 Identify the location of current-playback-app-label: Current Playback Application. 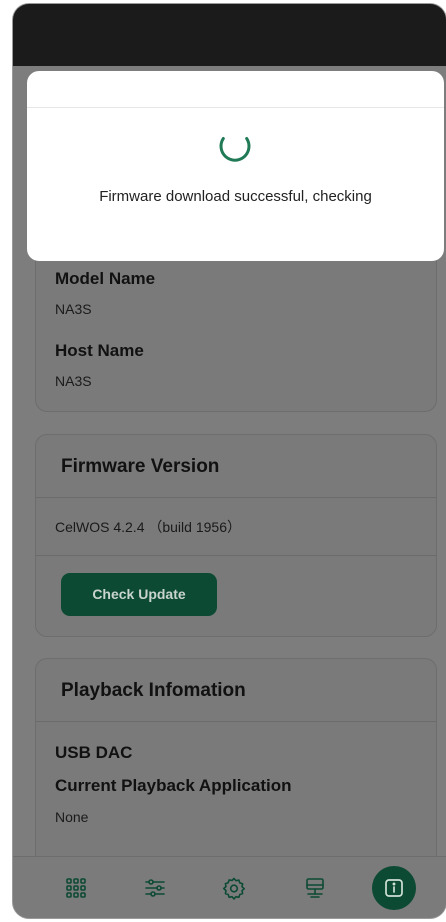
(173, 785).